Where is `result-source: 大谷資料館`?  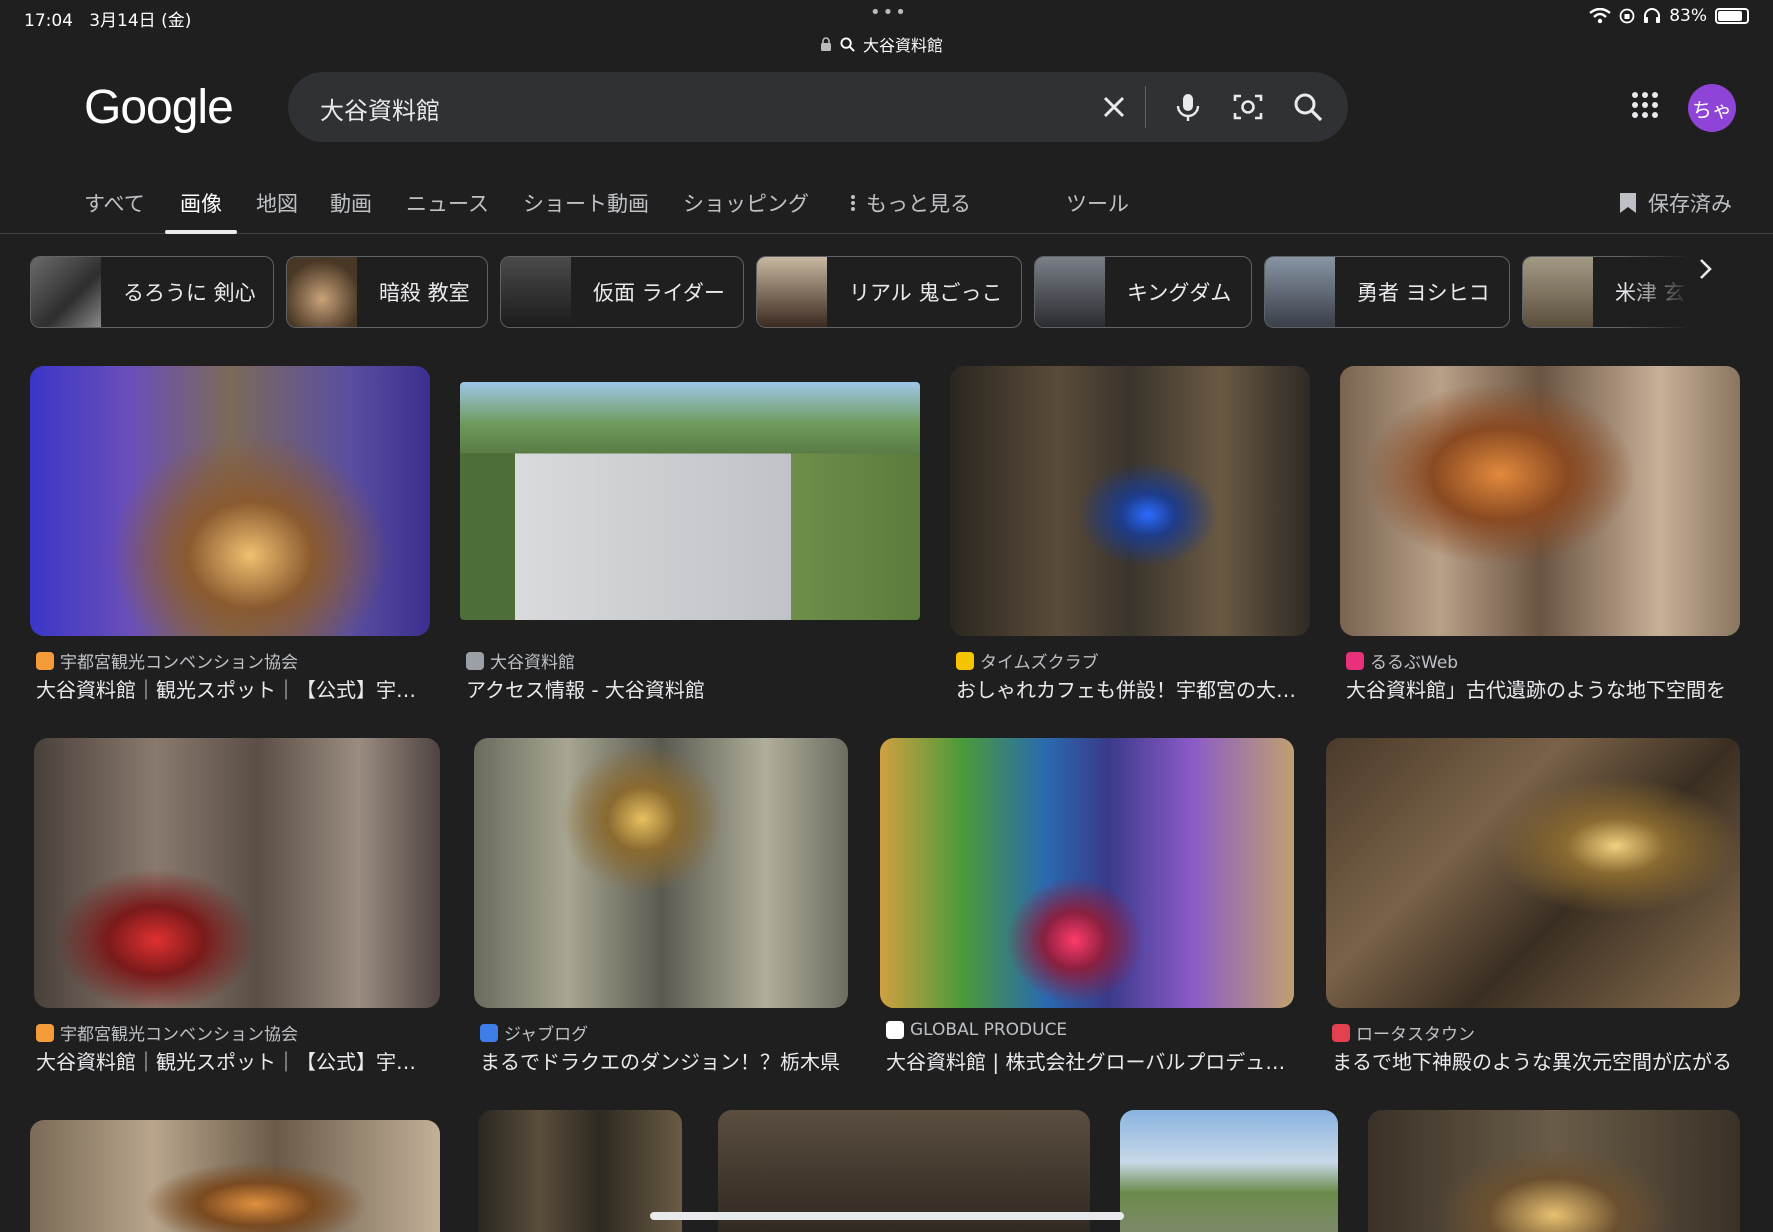 result-source: 大谷資料館 is located at coordinates (520, 660).